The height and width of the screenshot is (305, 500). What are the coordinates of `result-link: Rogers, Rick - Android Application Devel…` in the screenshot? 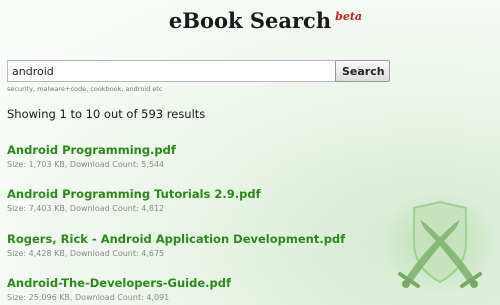 It's located at (176, 239).